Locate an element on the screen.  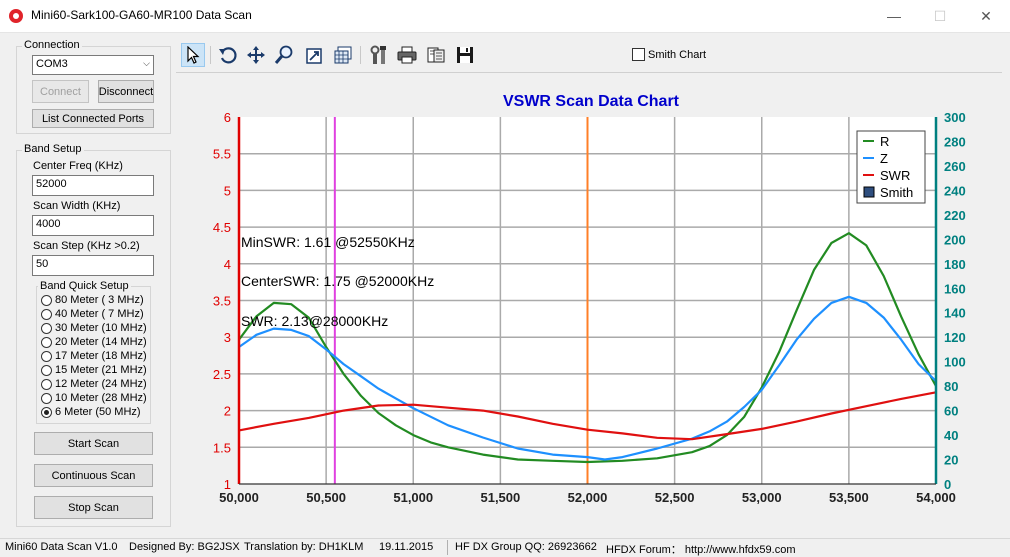
close-button: ✕ is located at coordinates (986, 16).